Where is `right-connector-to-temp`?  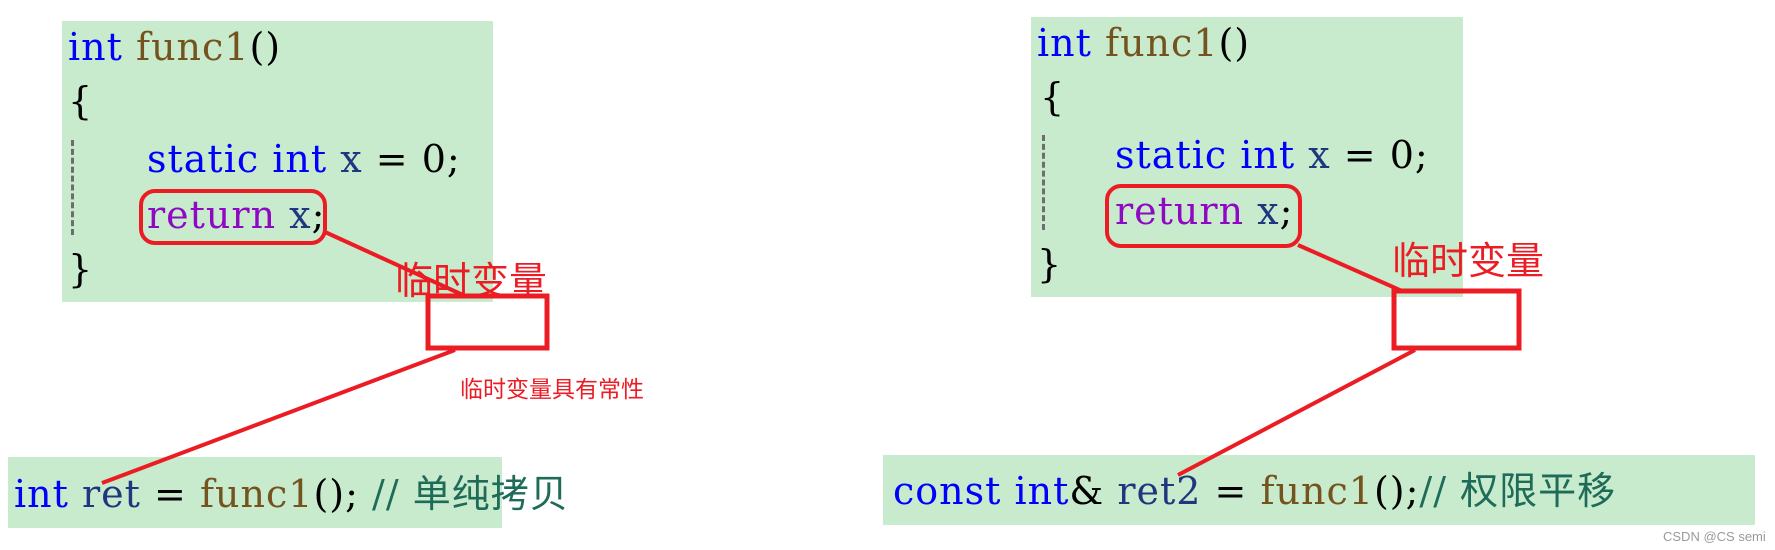 right-connector-to-temp is located at coordinates (1350, 268).